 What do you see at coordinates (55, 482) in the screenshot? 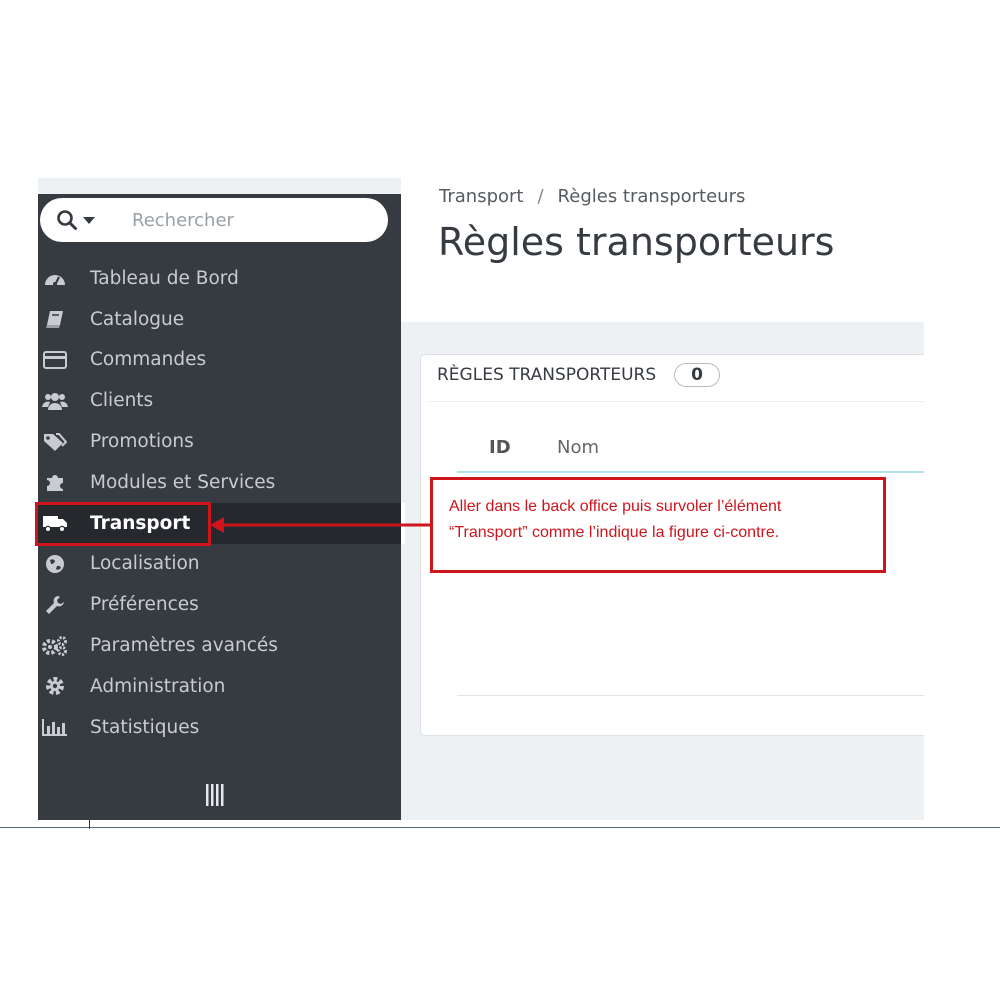
I see `puzzle-icon` at bounding box center [55, 482].